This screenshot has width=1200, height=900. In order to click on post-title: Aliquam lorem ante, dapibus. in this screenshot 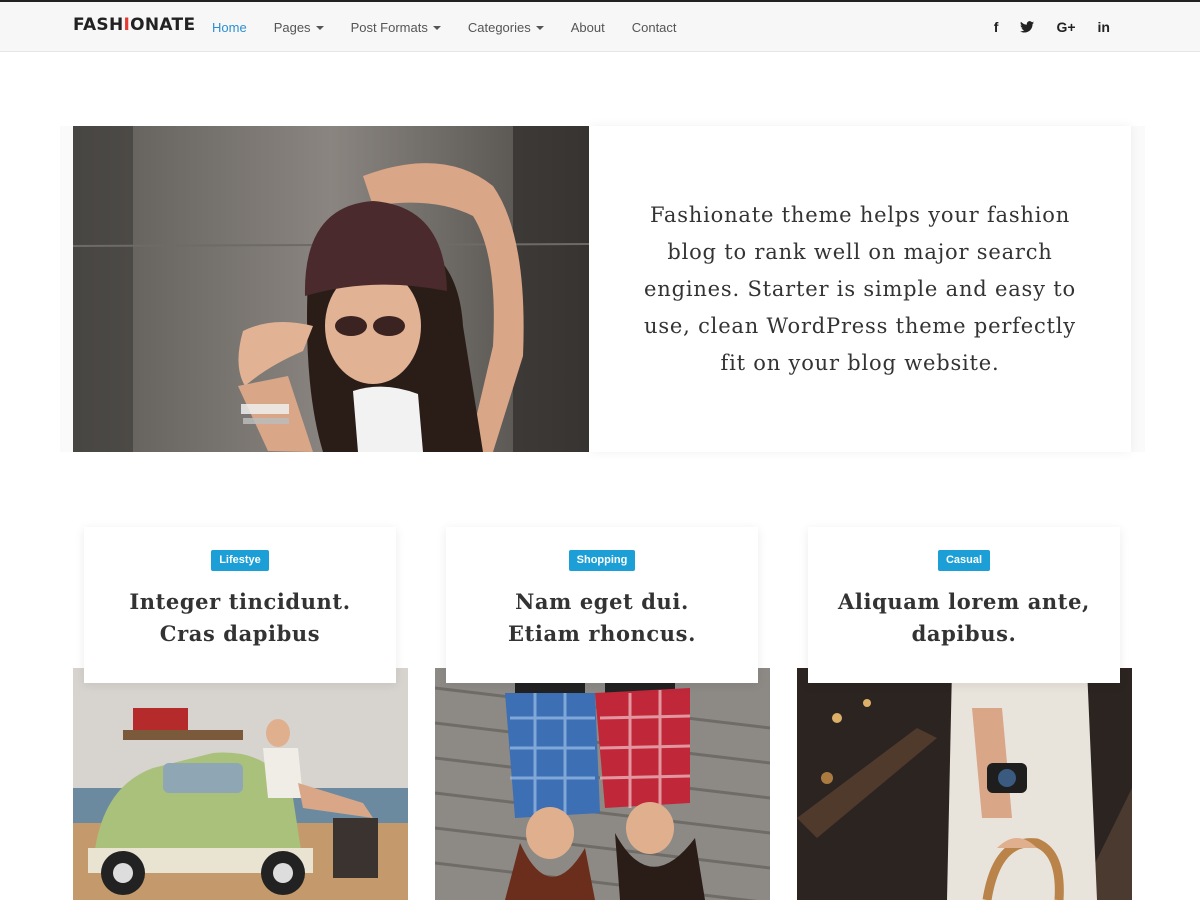, I will do `click(964, 618)`.